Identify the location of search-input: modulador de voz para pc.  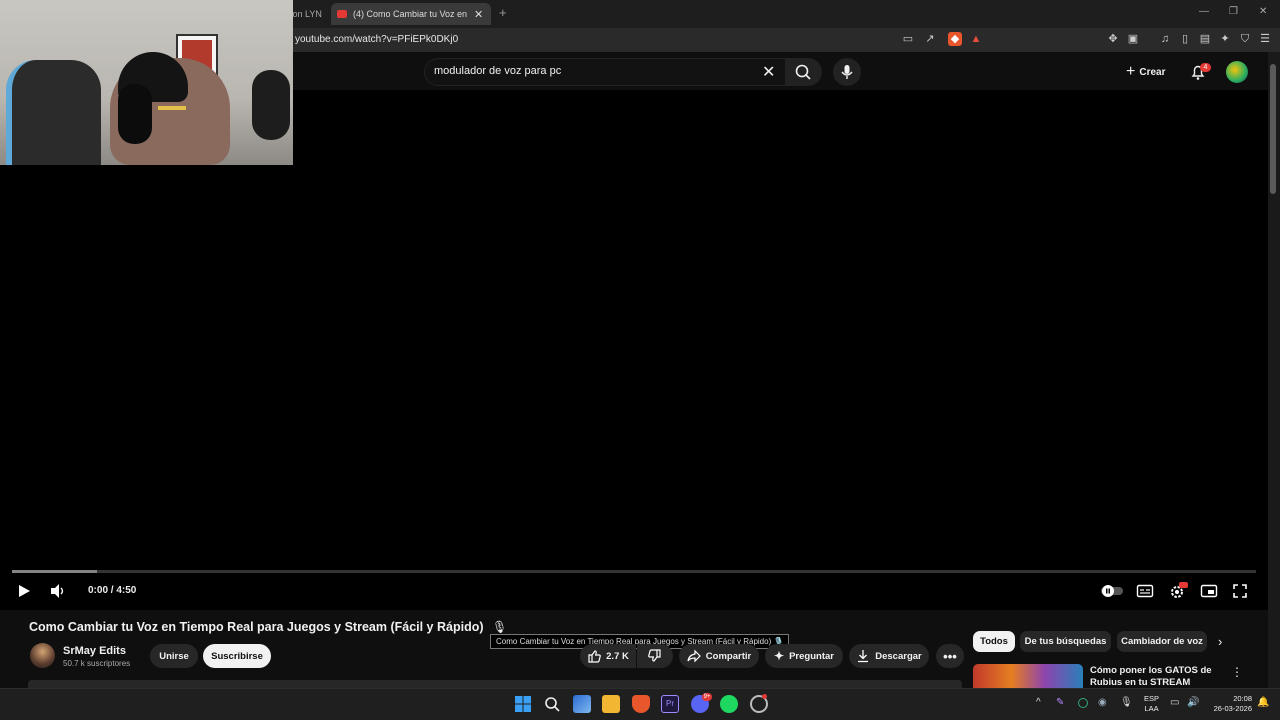
(497, 71).